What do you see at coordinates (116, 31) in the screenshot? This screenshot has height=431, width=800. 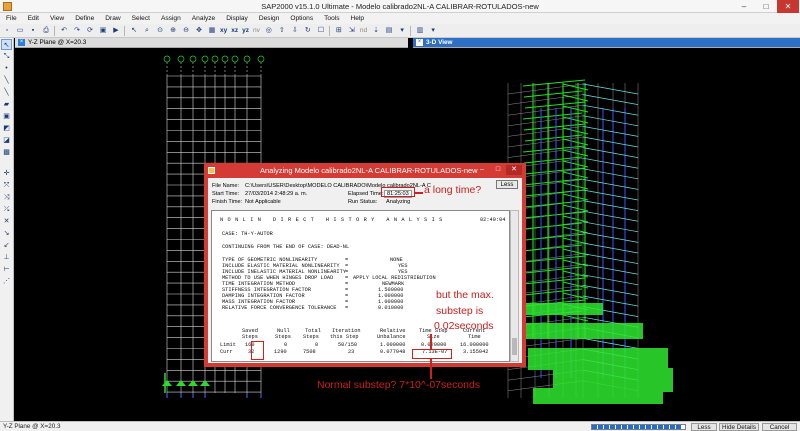 I see `run-analysis-icon: ▶` at bounding box center [116, 31].